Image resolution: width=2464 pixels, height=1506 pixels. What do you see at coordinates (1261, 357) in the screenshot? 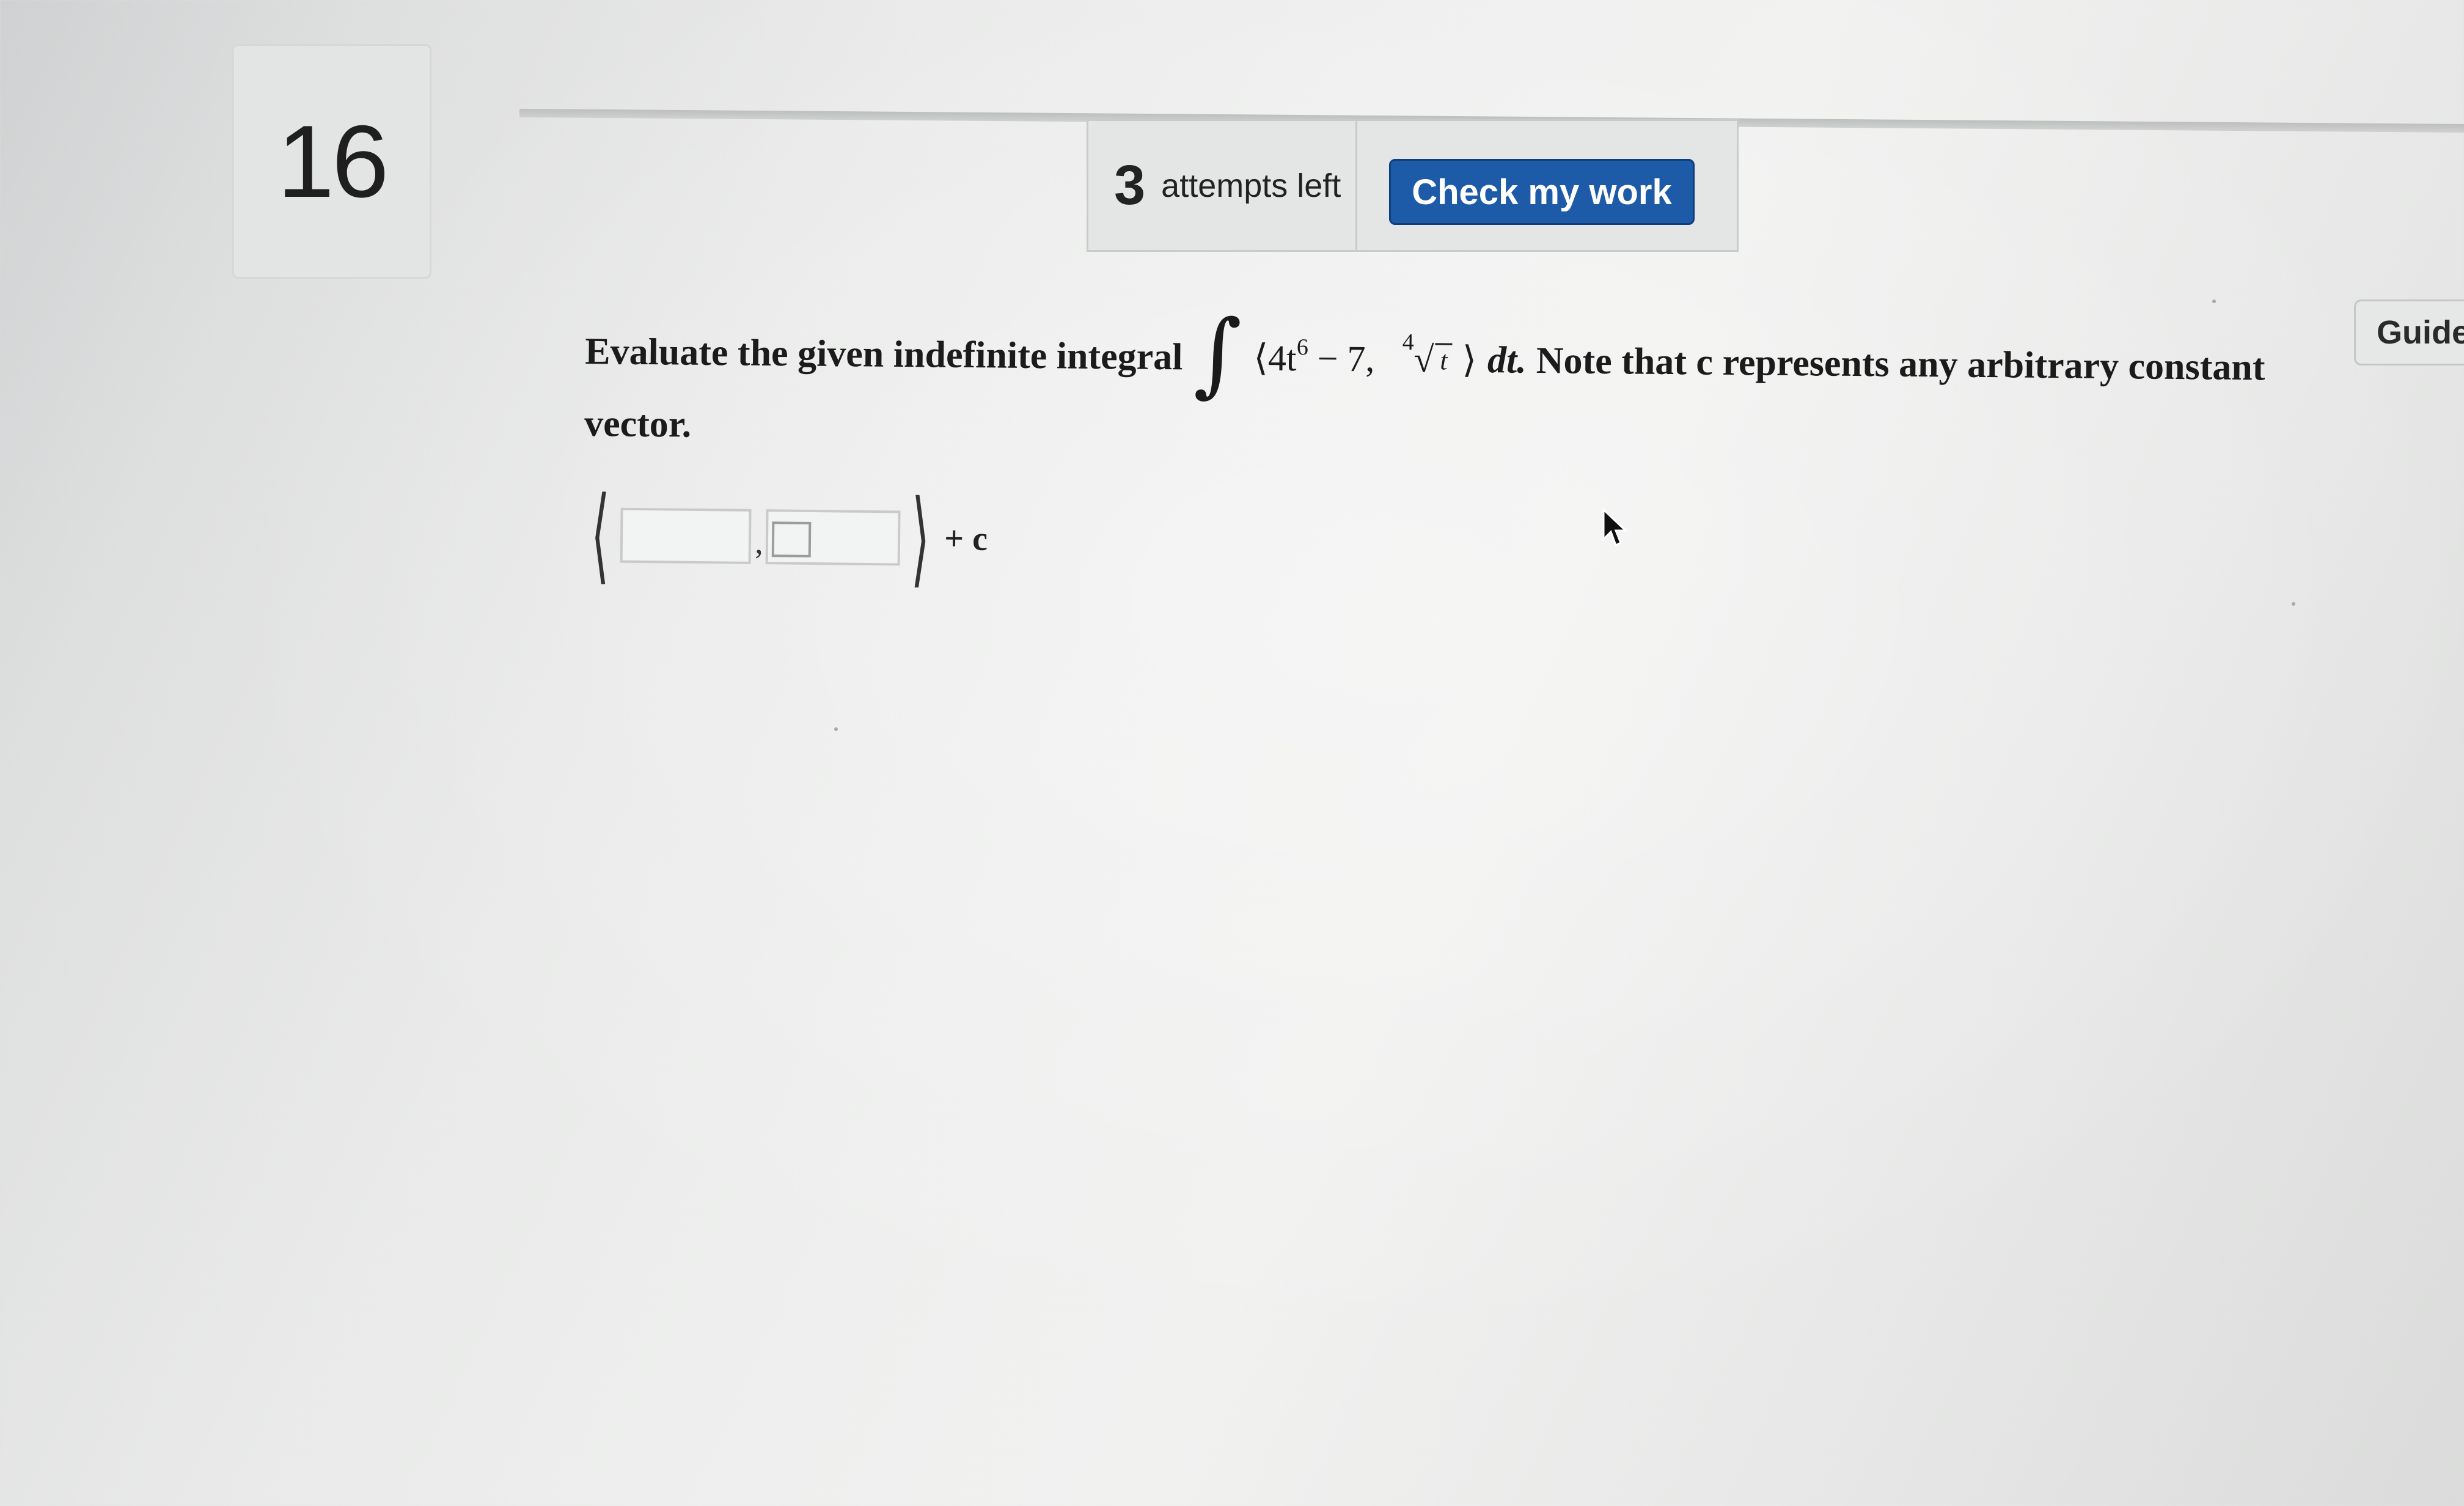
I see `integrand-open-angle: ⟨` at bounding box center [1261, 357].